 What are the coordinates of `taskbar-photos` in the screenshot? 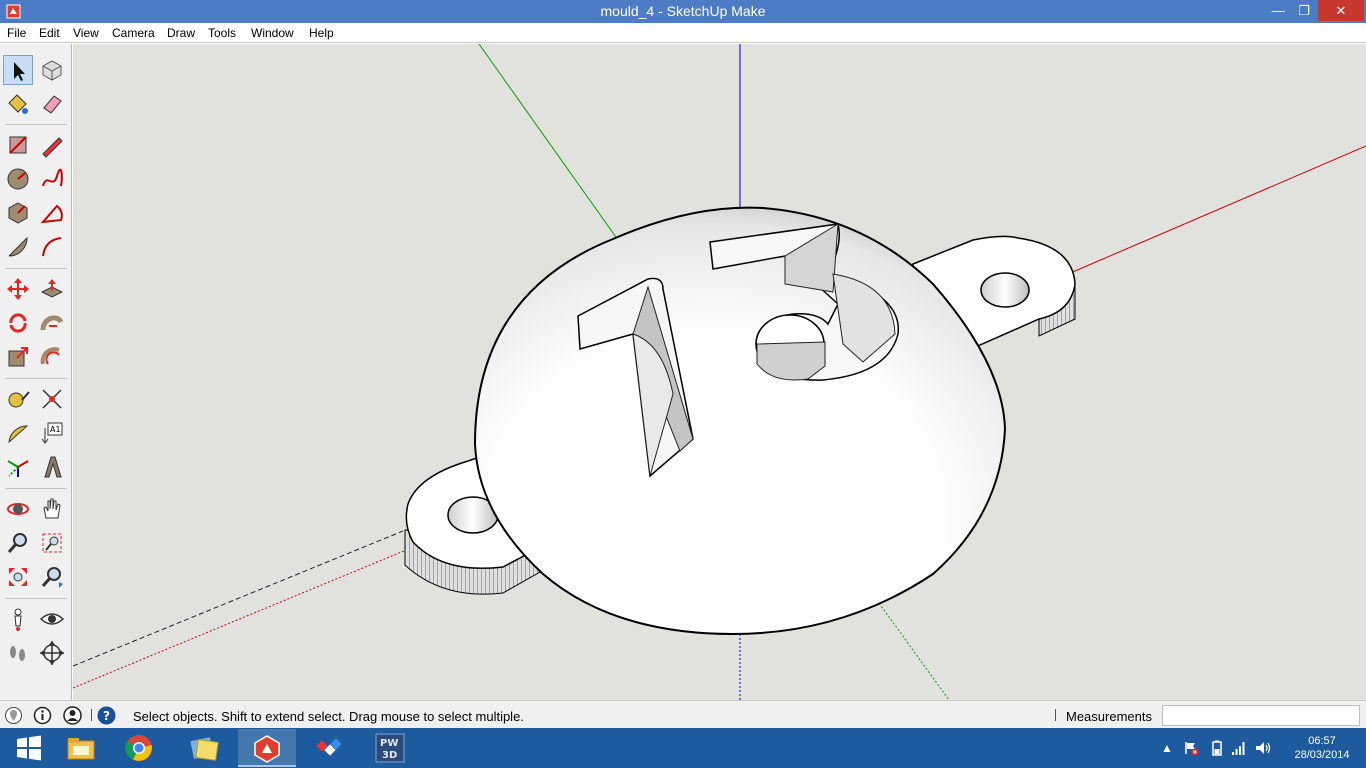 It's located at (204, 748).